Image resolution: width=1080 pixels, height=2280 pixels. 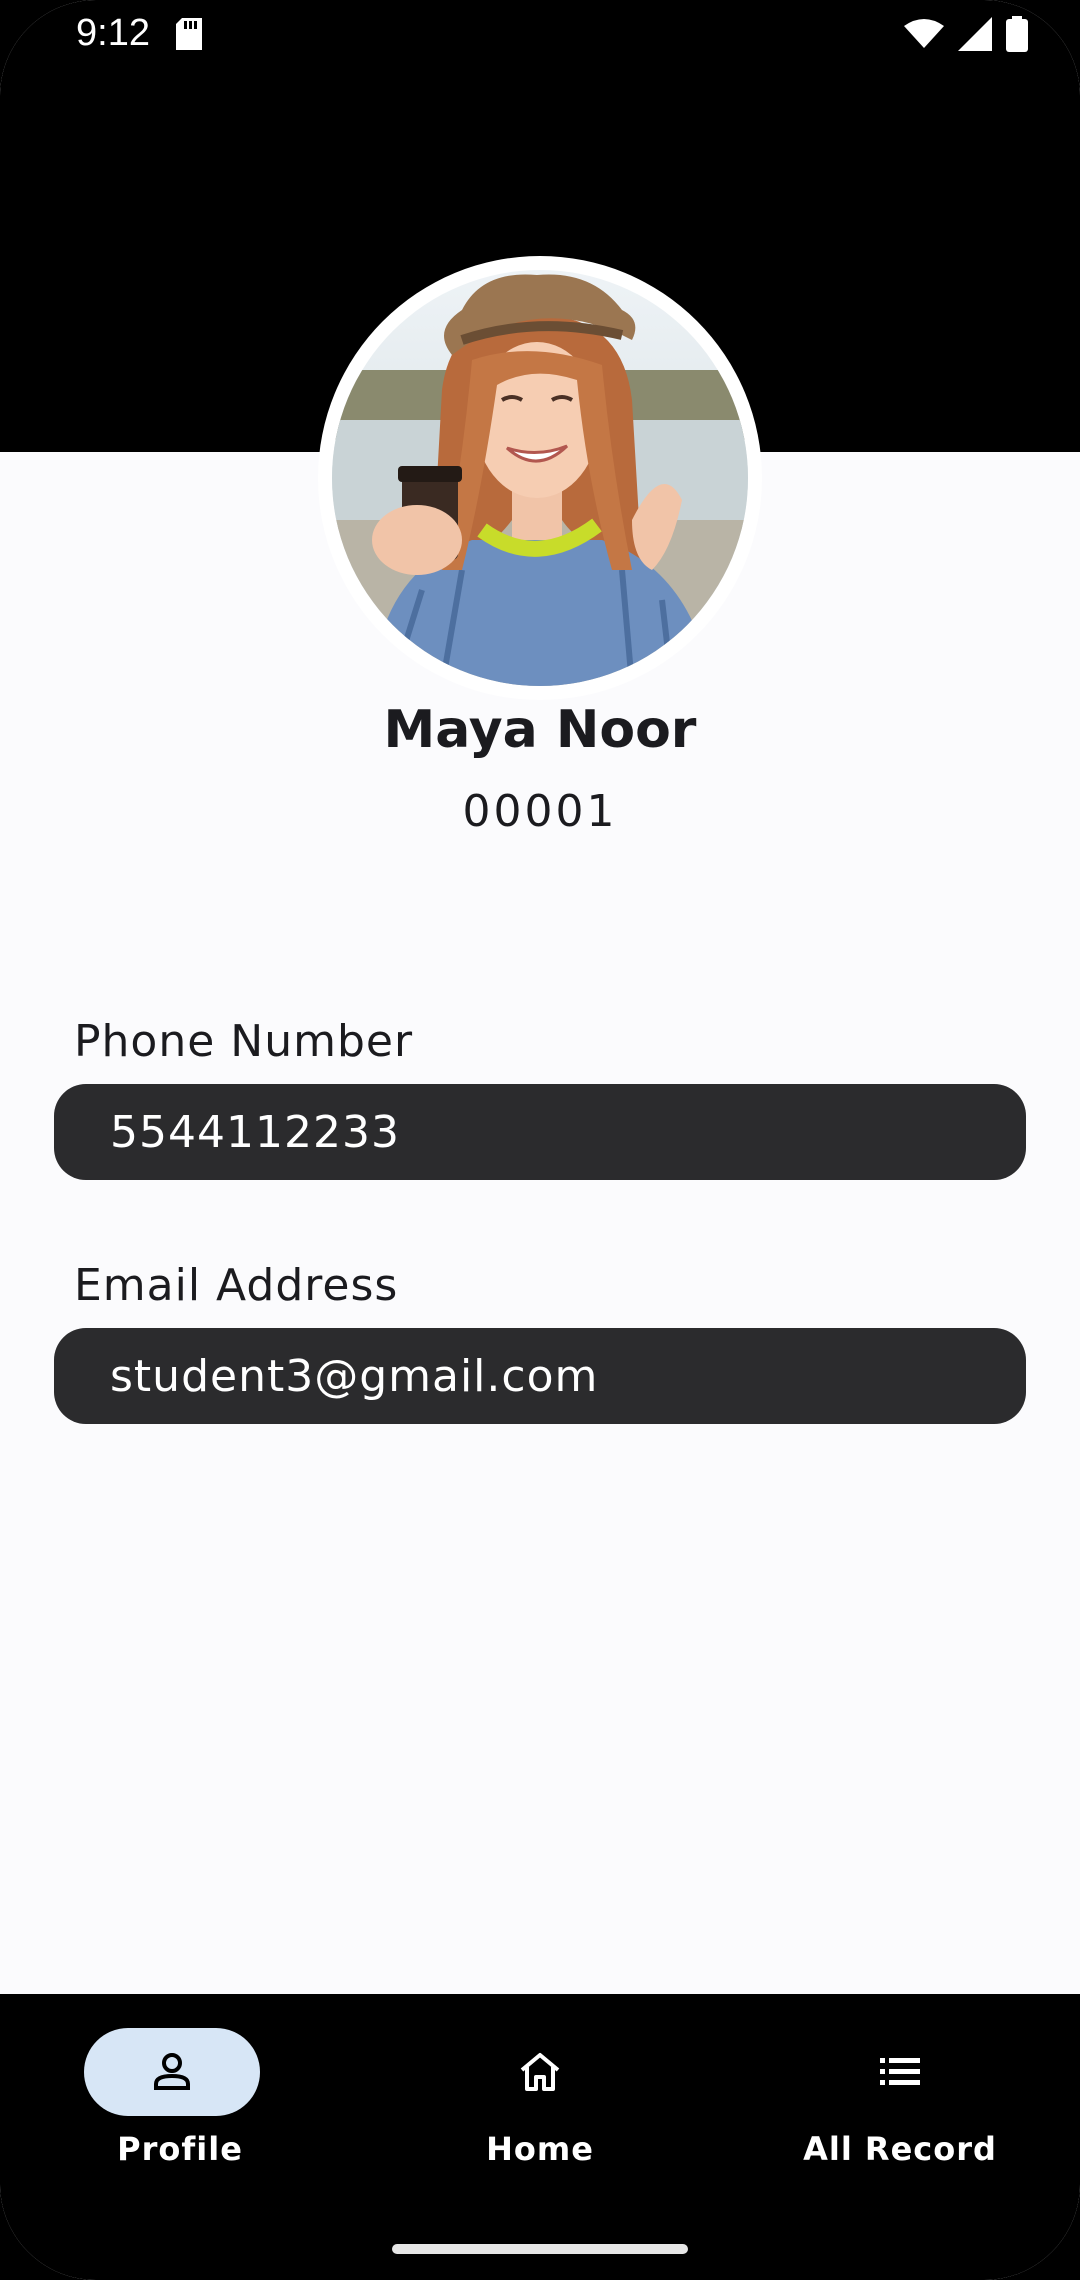 What do you see at coordinates (540, 730) in the screenshot?
I see `profile-name: Maya Noor` at bounding box center [540, 730].